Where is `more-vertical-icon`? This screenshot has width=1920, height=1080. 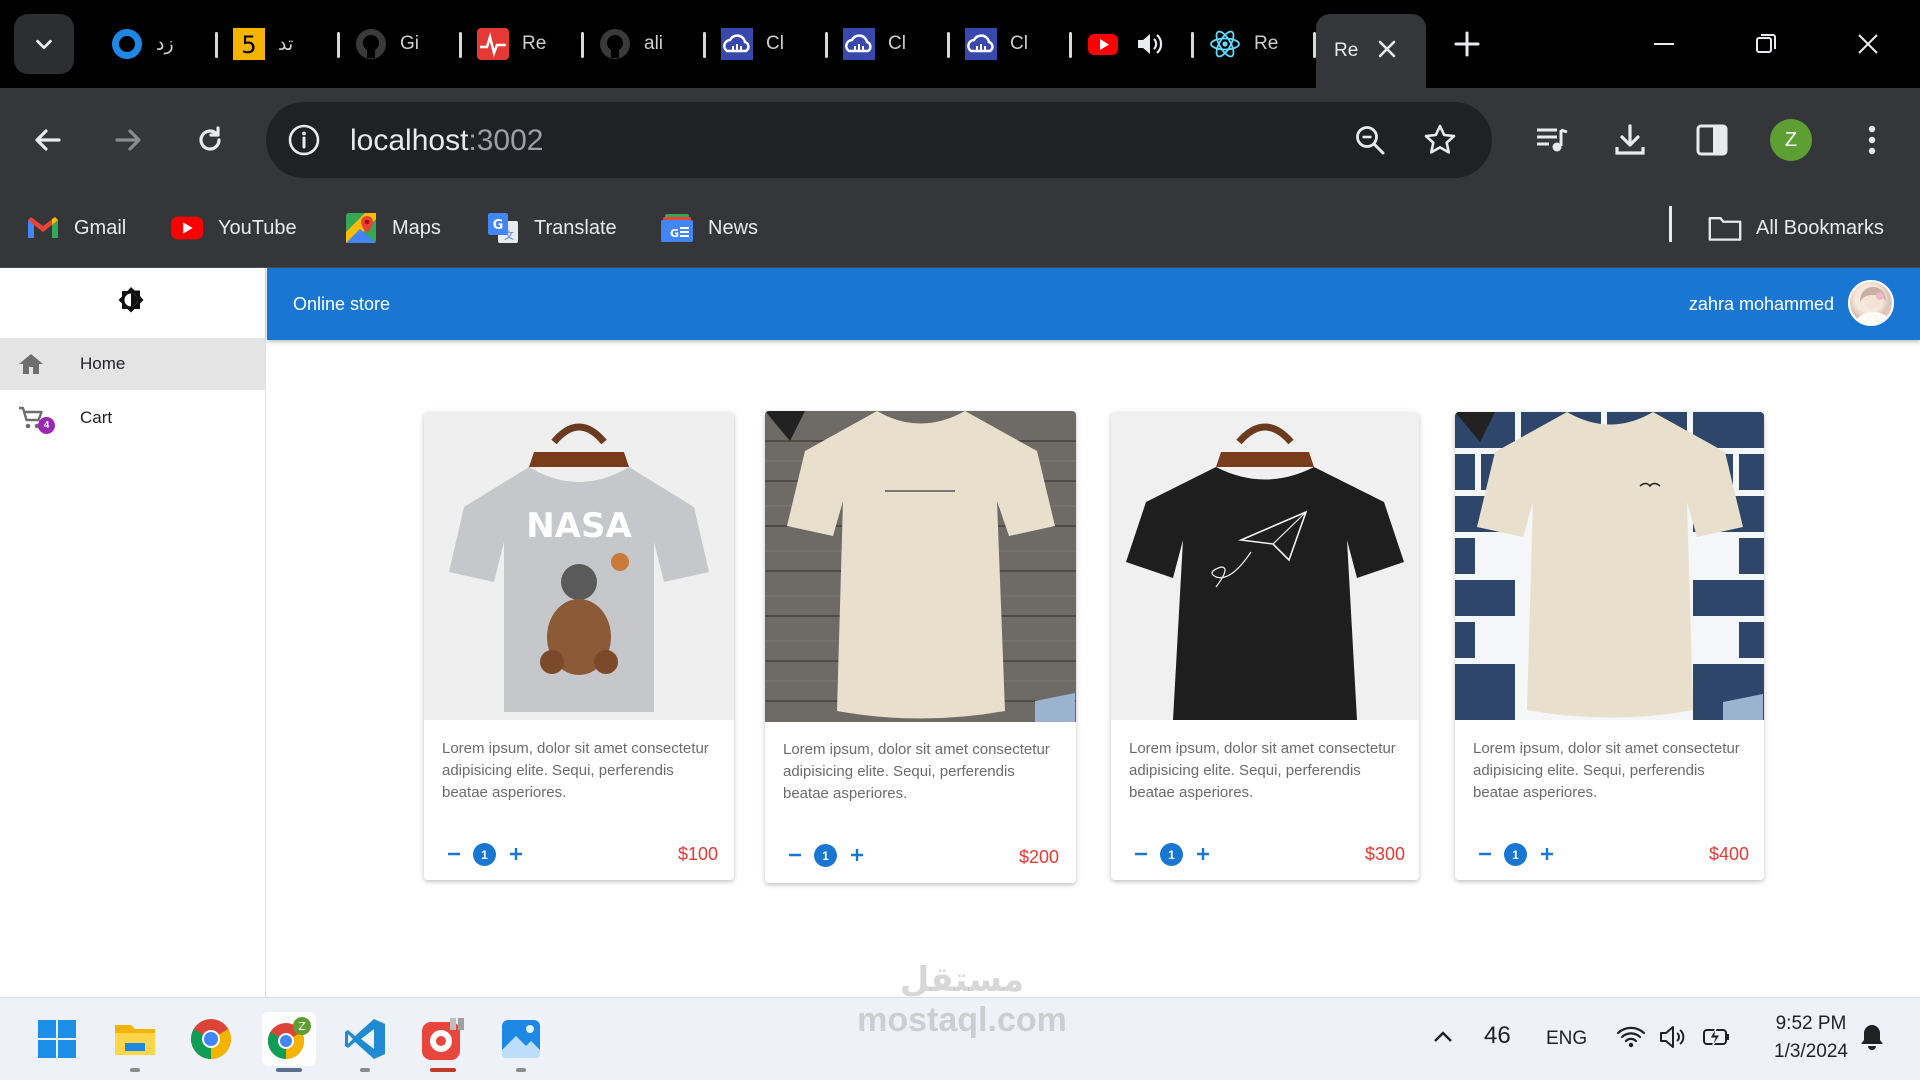
more-vertical-icon is located at coordinates (1872, 140).